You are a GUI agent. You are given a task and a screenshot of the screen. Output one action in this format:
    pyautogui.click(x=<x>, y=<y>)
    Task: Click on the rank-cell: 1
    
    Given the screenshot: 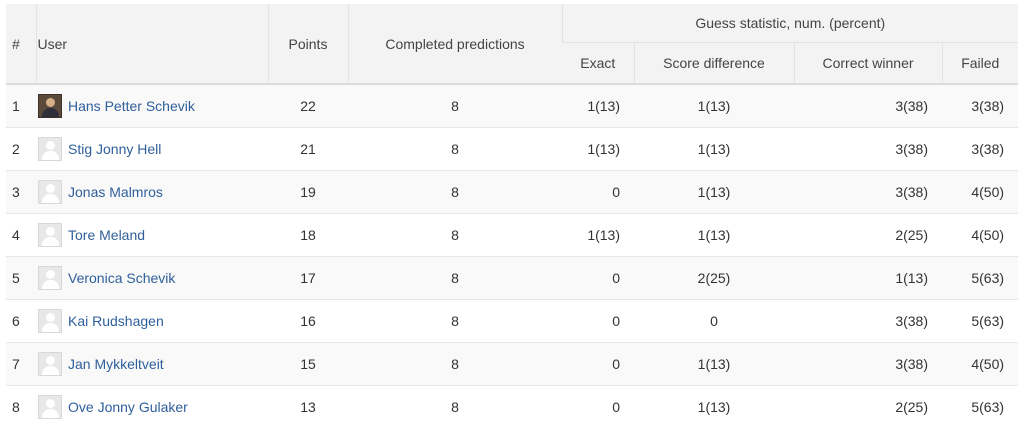 What is the action you would take?
    pyautogui.click(x=21, y=105)
    